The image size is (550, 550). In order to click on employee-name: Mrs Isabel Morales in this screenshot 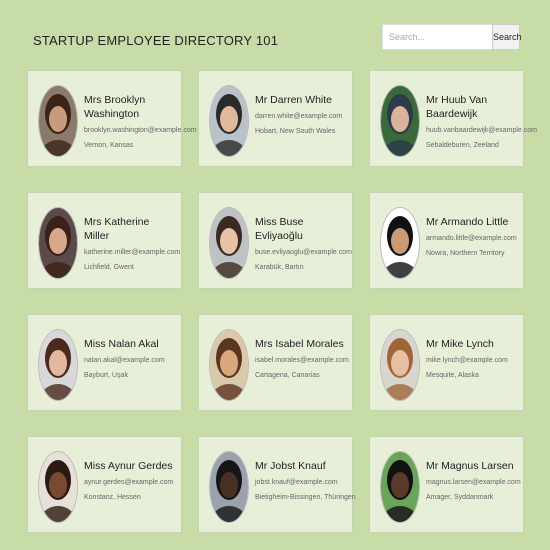, I will do `click(299, 344)`.